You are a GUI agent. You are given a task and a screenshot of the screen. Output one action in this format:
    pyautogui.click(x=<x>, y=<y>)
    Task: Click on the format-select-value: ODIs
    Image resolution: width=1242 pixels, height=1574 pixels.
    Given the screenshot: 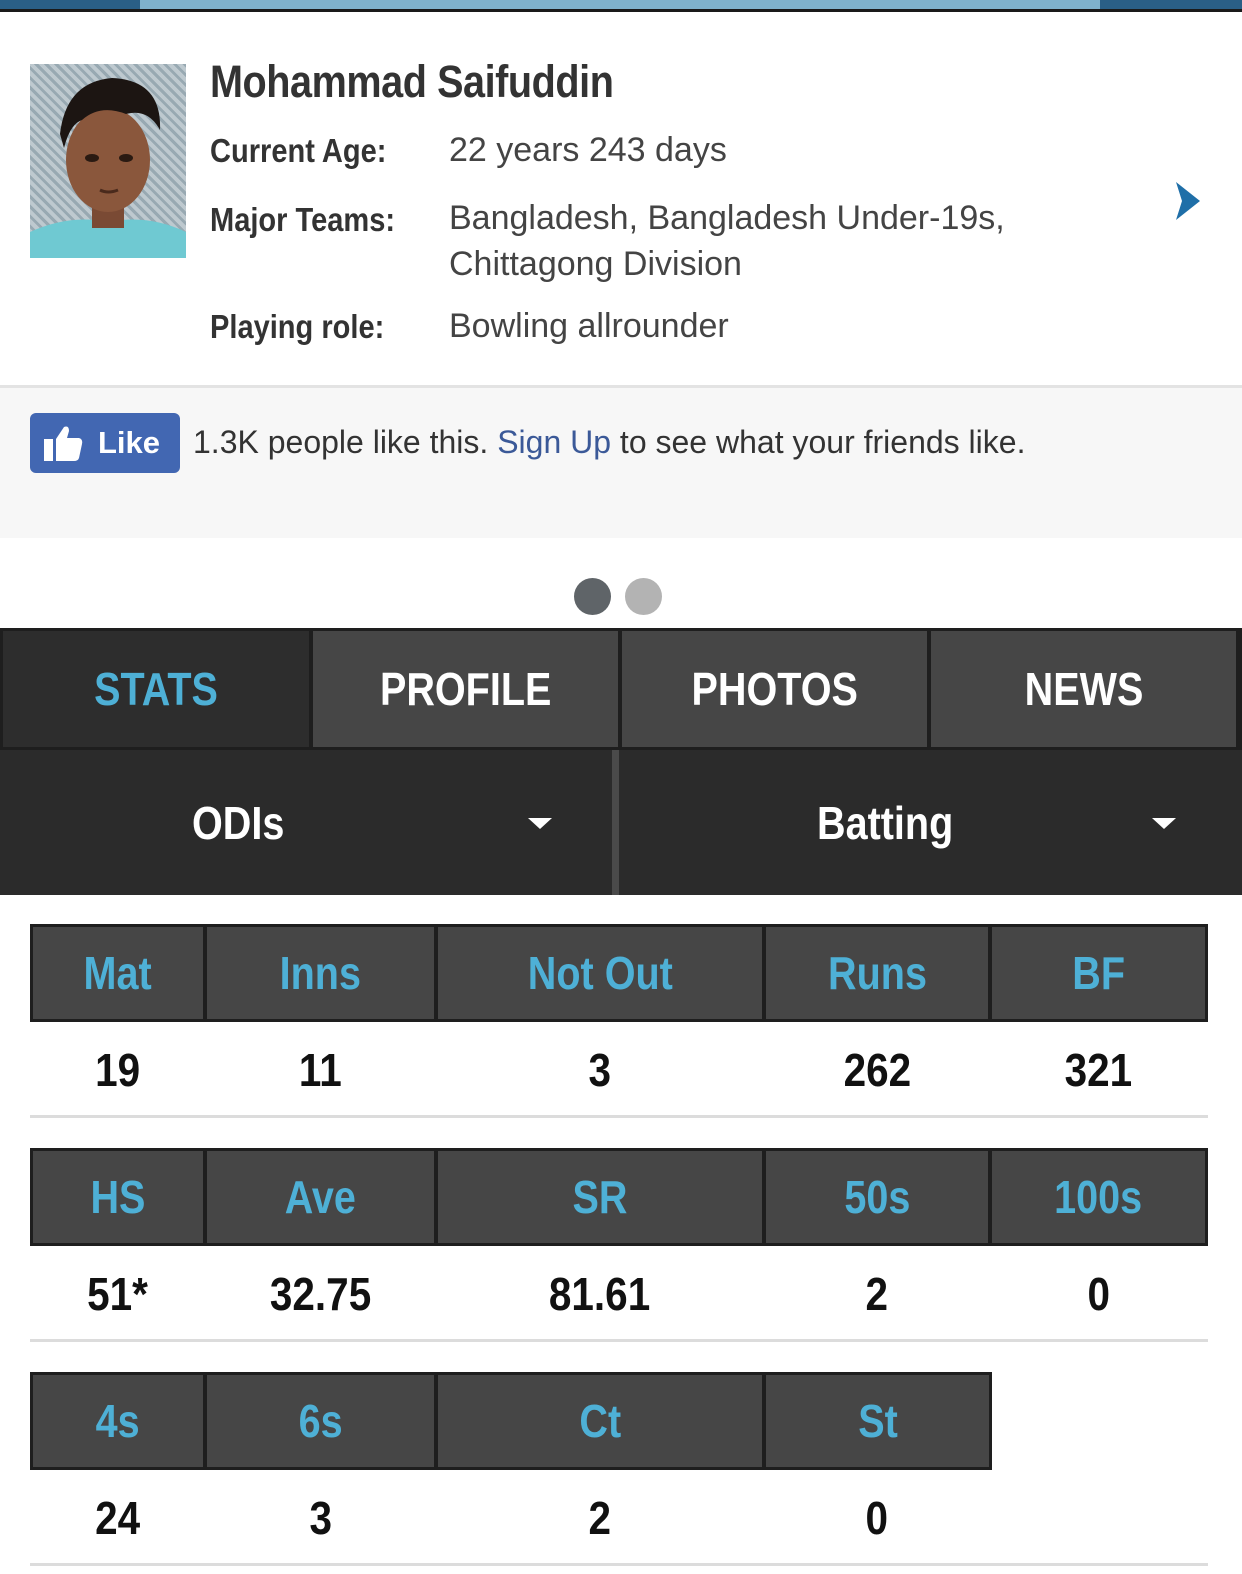 What is the action you would take?
    pyautogui.click(x=238, y=823)
    